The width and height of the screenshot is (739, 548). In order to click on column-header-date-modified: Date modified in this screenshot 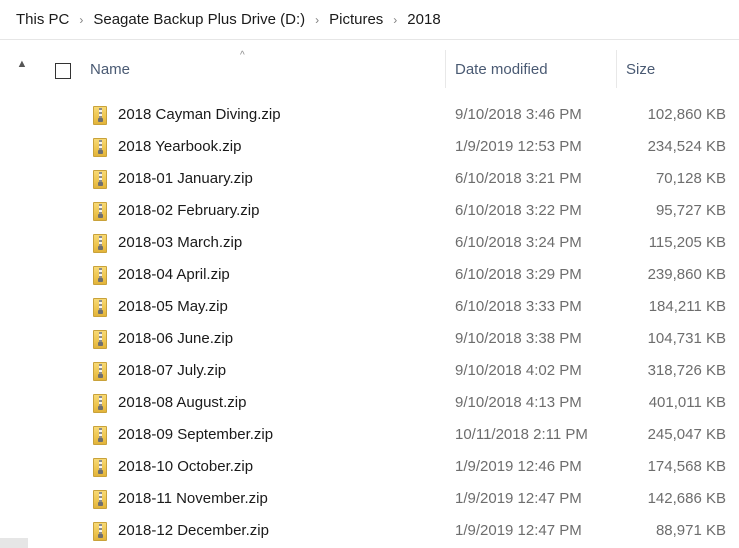, I will do `click(501, 69)`.